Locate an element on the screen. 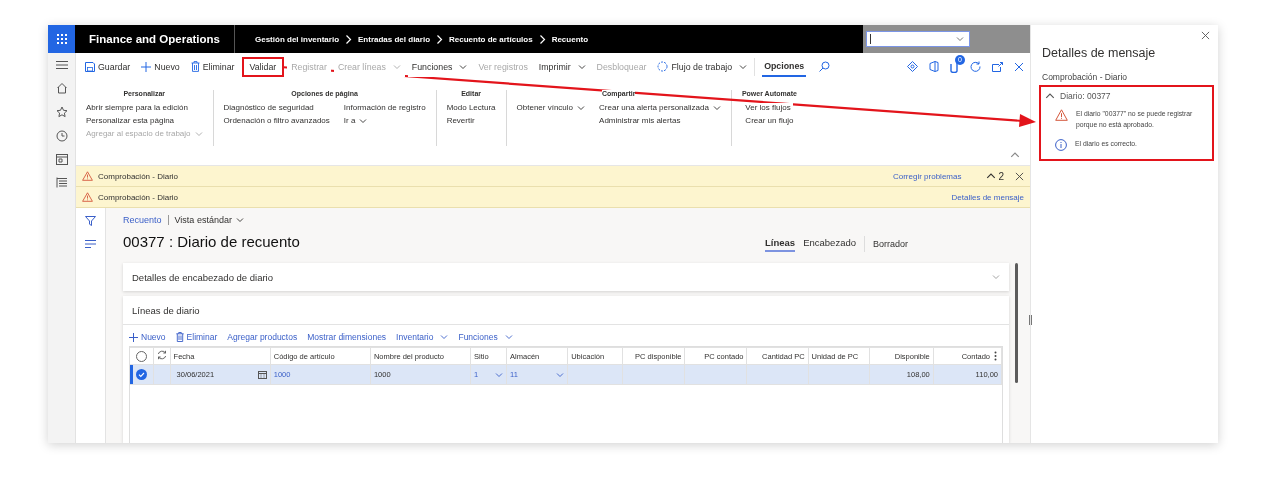  dropdown-field is located at coordinates (918, 39).